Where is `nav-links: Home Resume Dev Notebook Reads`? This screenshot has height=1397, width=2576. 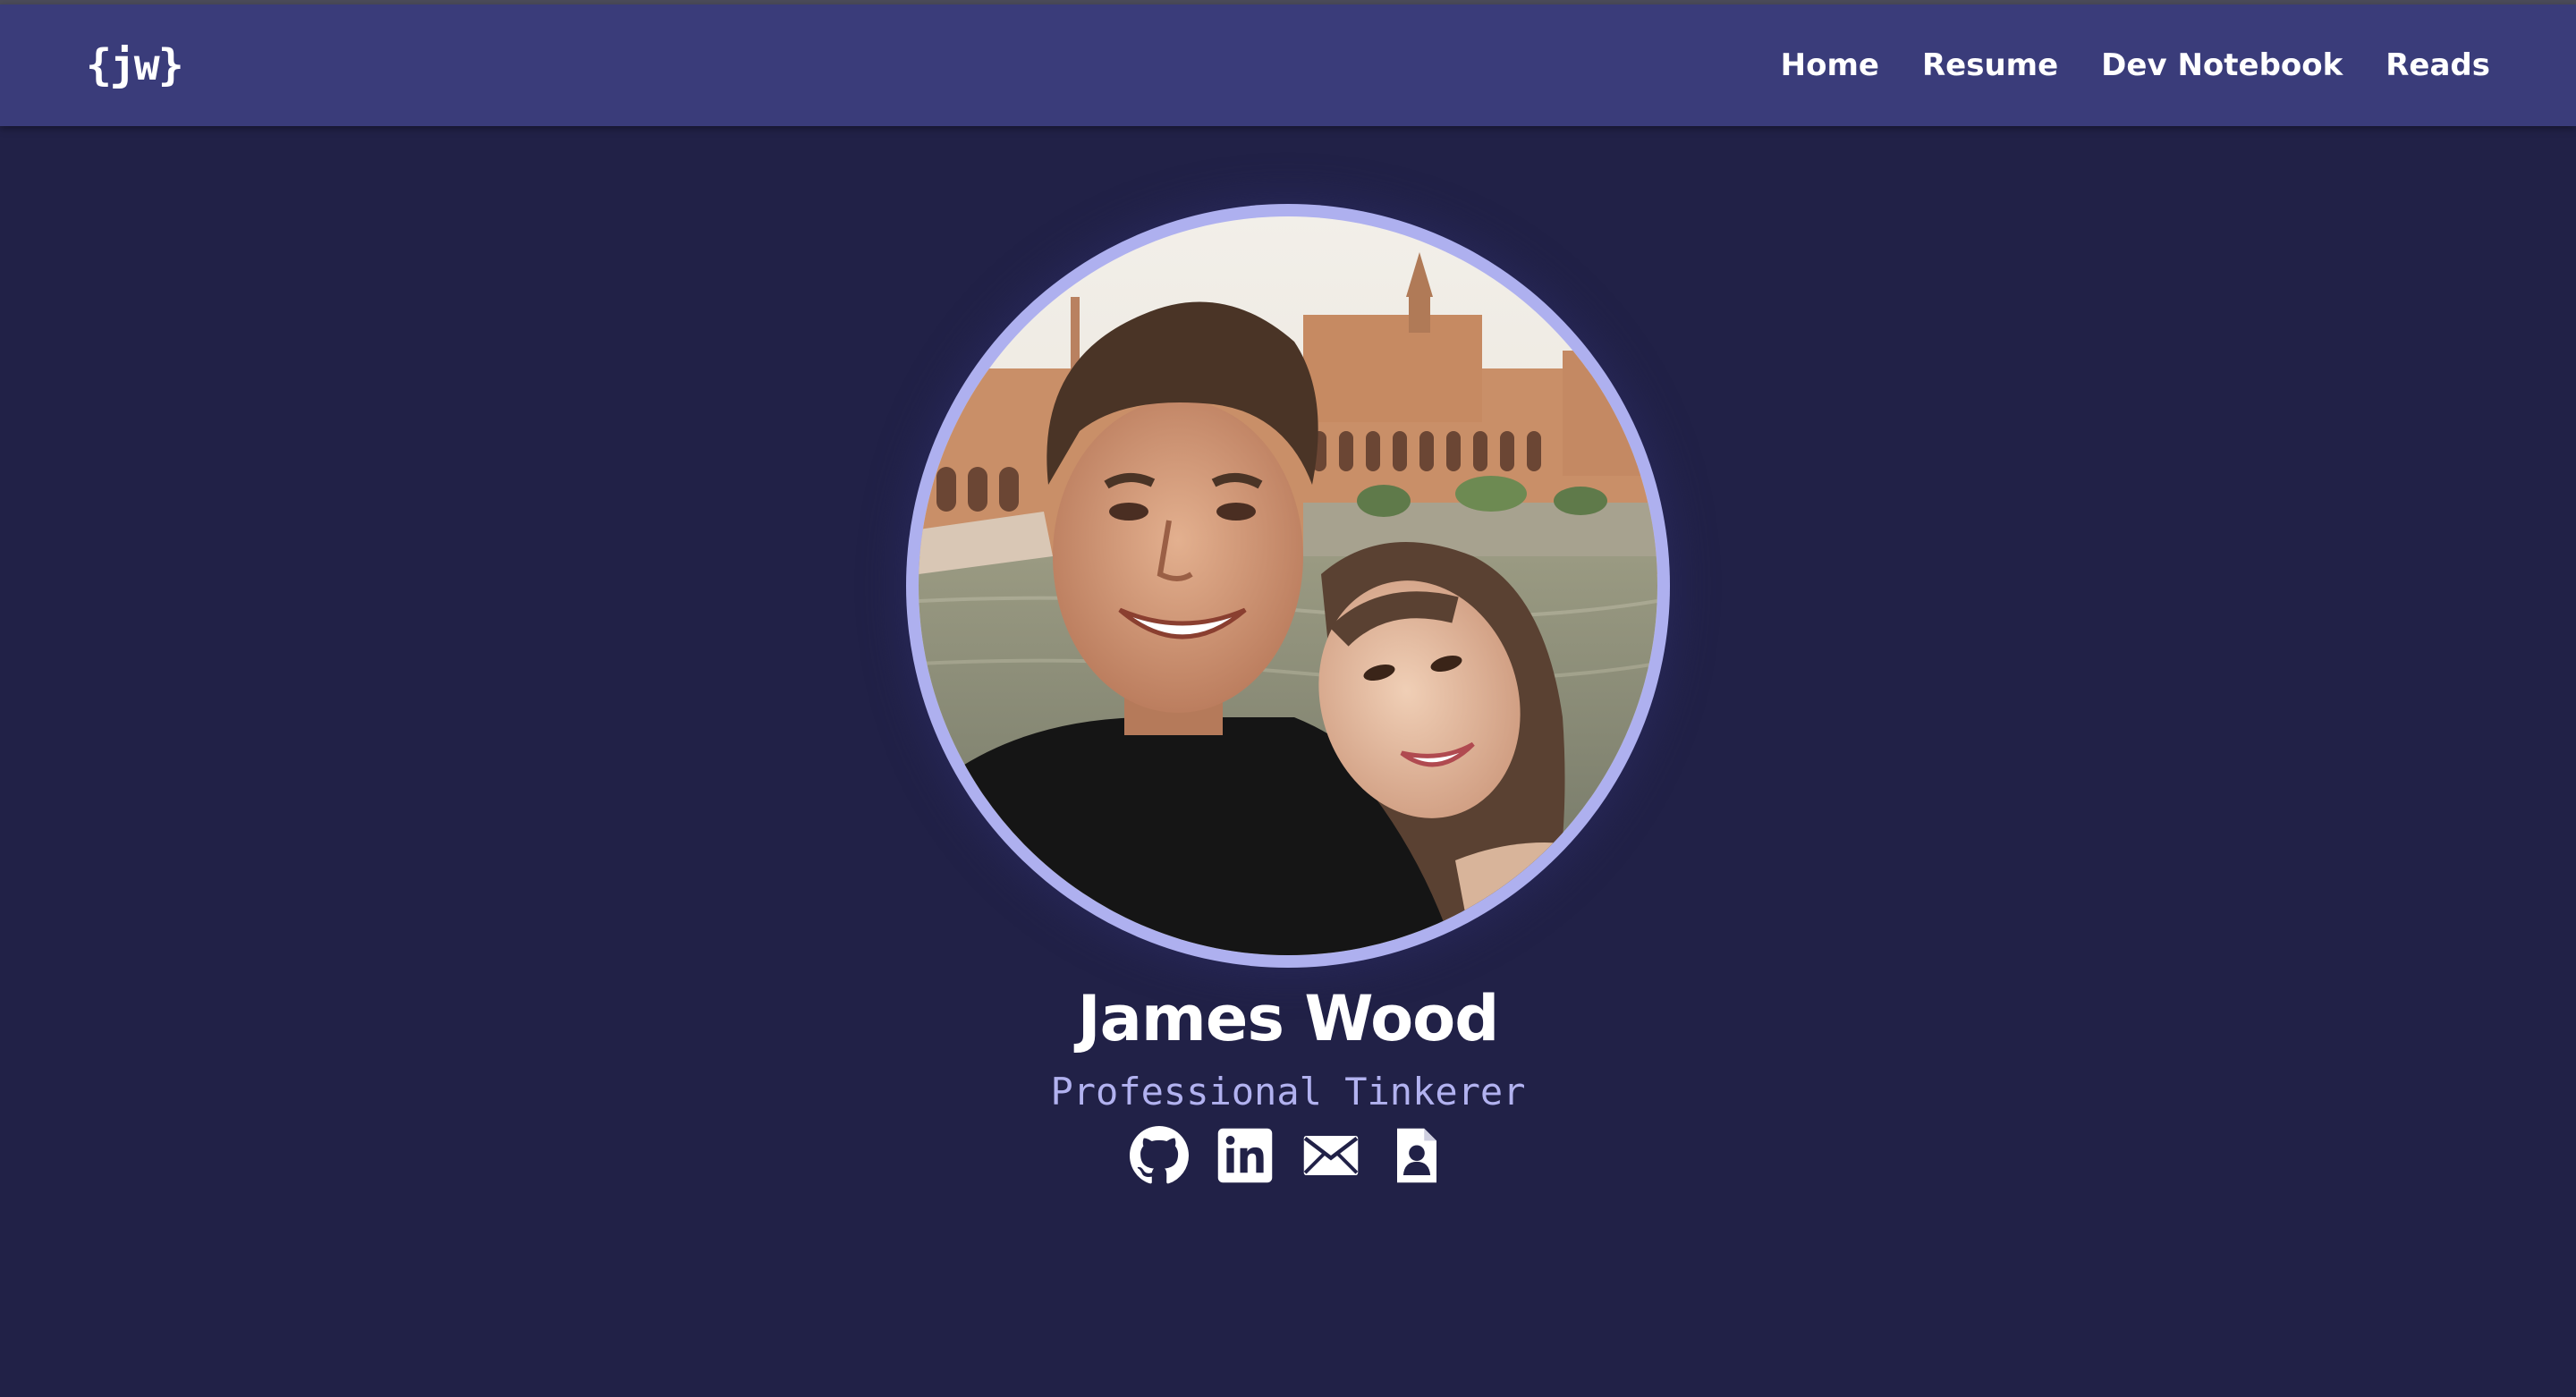
nav-links: Home Resume Dev Notebook Reads is located at coordinates (2135, 65).